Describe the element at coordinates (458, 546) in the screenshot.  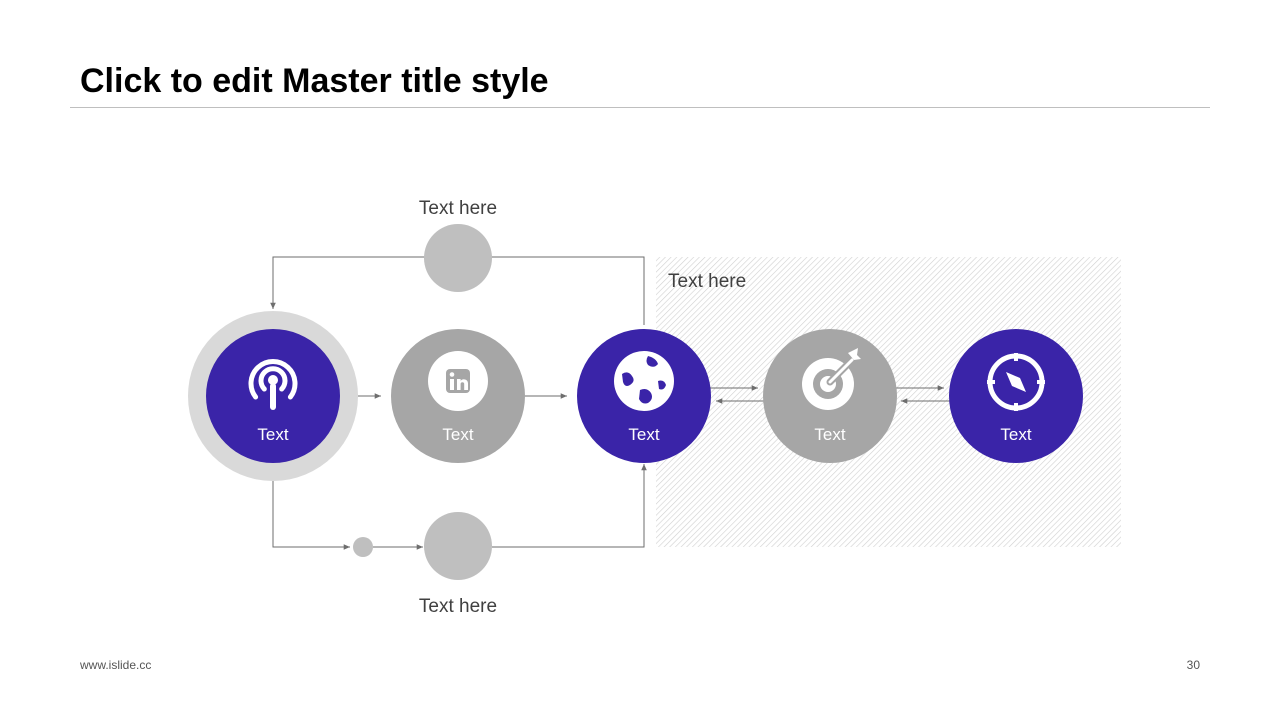
I see `bottom-circle` at that location.